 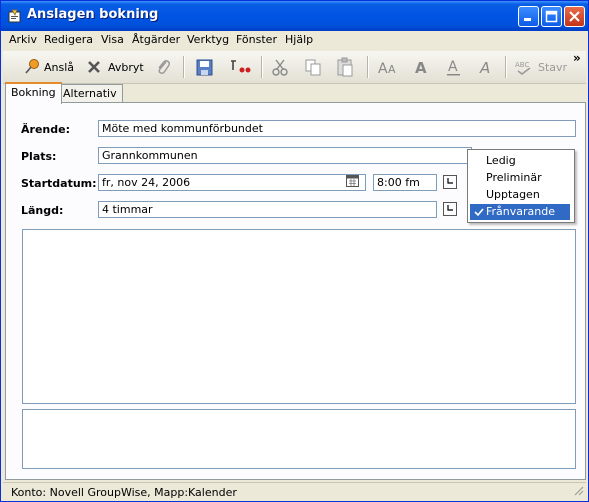 I want to click on calendar-icon, so click(x=352, y=182).